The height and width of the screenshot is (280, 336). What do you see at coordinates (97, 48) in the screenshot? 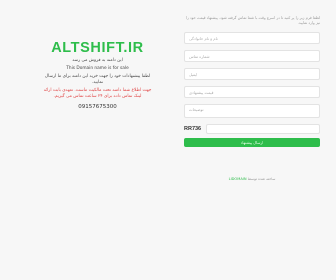
I see `brand-title: ALTSHIFT.IR` at bounding box center [97, 48].